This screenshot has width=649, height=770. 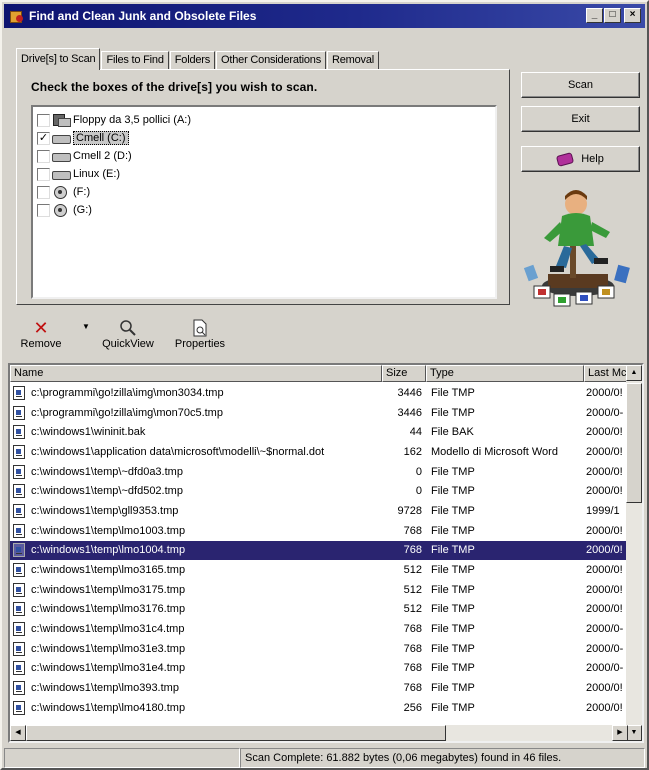 What do you see at coordinates (200, 334) in the screenshot?
I see `properties-tool: Properties` at bounding box center [200, 334].